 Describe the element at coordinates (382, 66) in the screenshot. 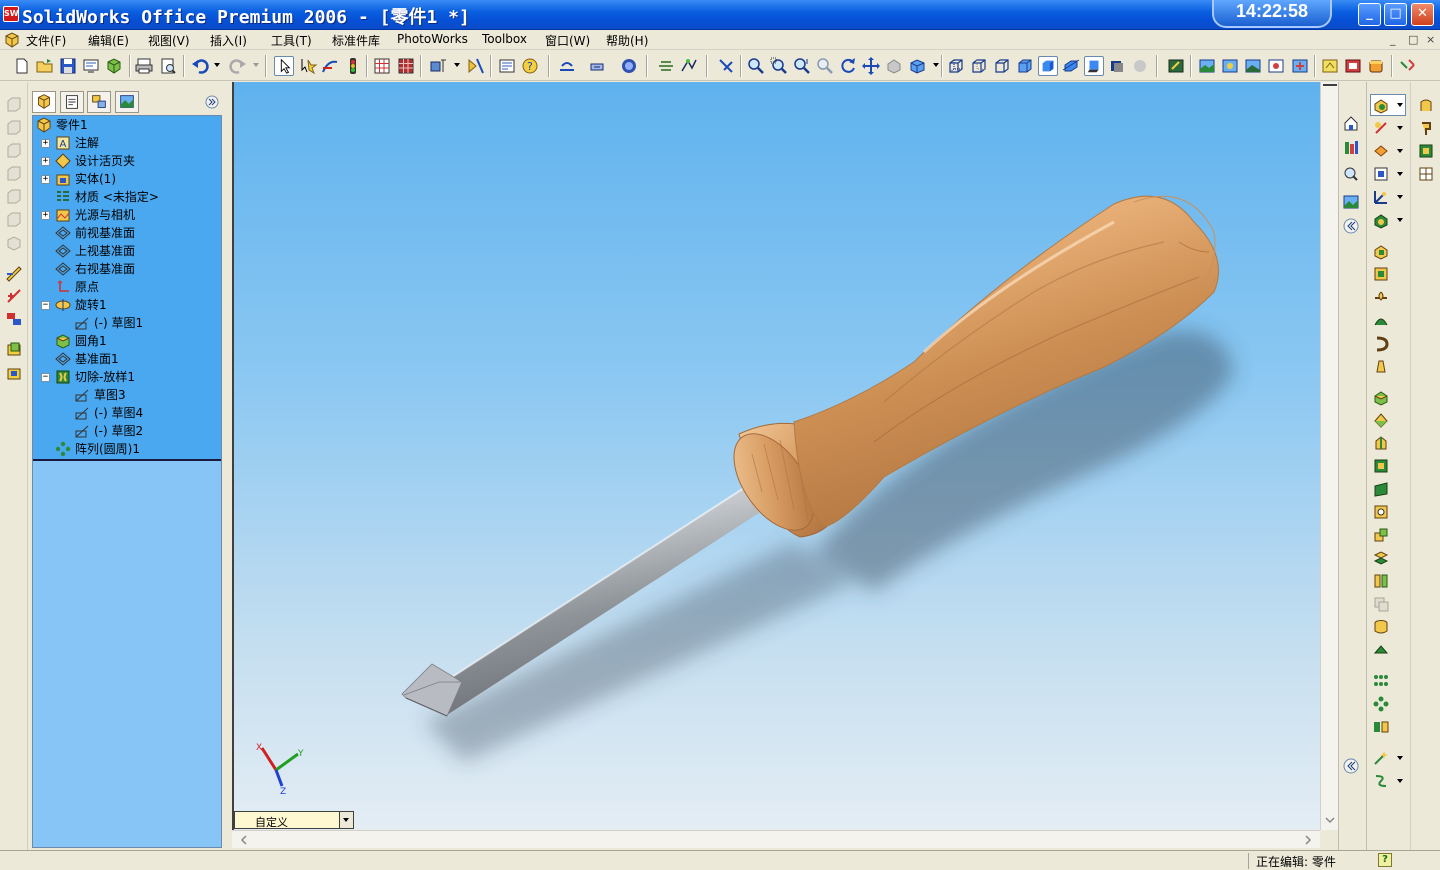

I see `grid-icon` at that location.